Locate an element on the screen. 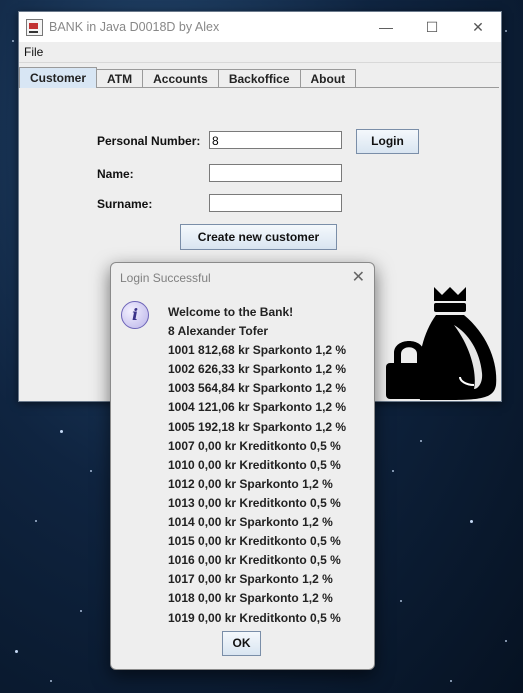 This screenshot has width=523, height=693. account-line: 1016 0,00 kr Kreditkonto 0,5 % is located at coordinates (254, 560).